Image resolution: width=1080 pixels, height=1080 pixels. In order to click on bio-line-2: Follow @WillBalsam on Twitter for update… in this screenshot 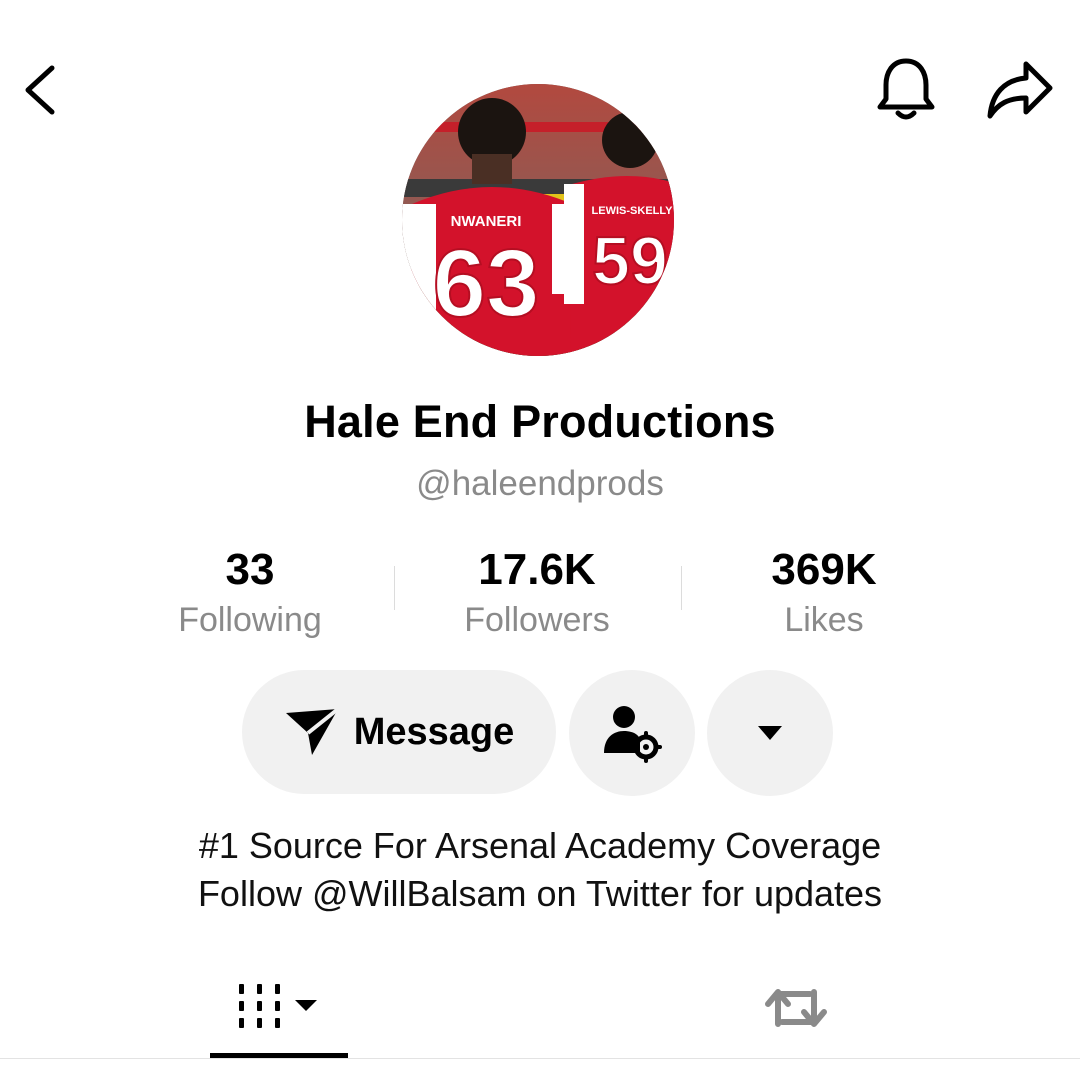, I will do `click(540, 893)`.